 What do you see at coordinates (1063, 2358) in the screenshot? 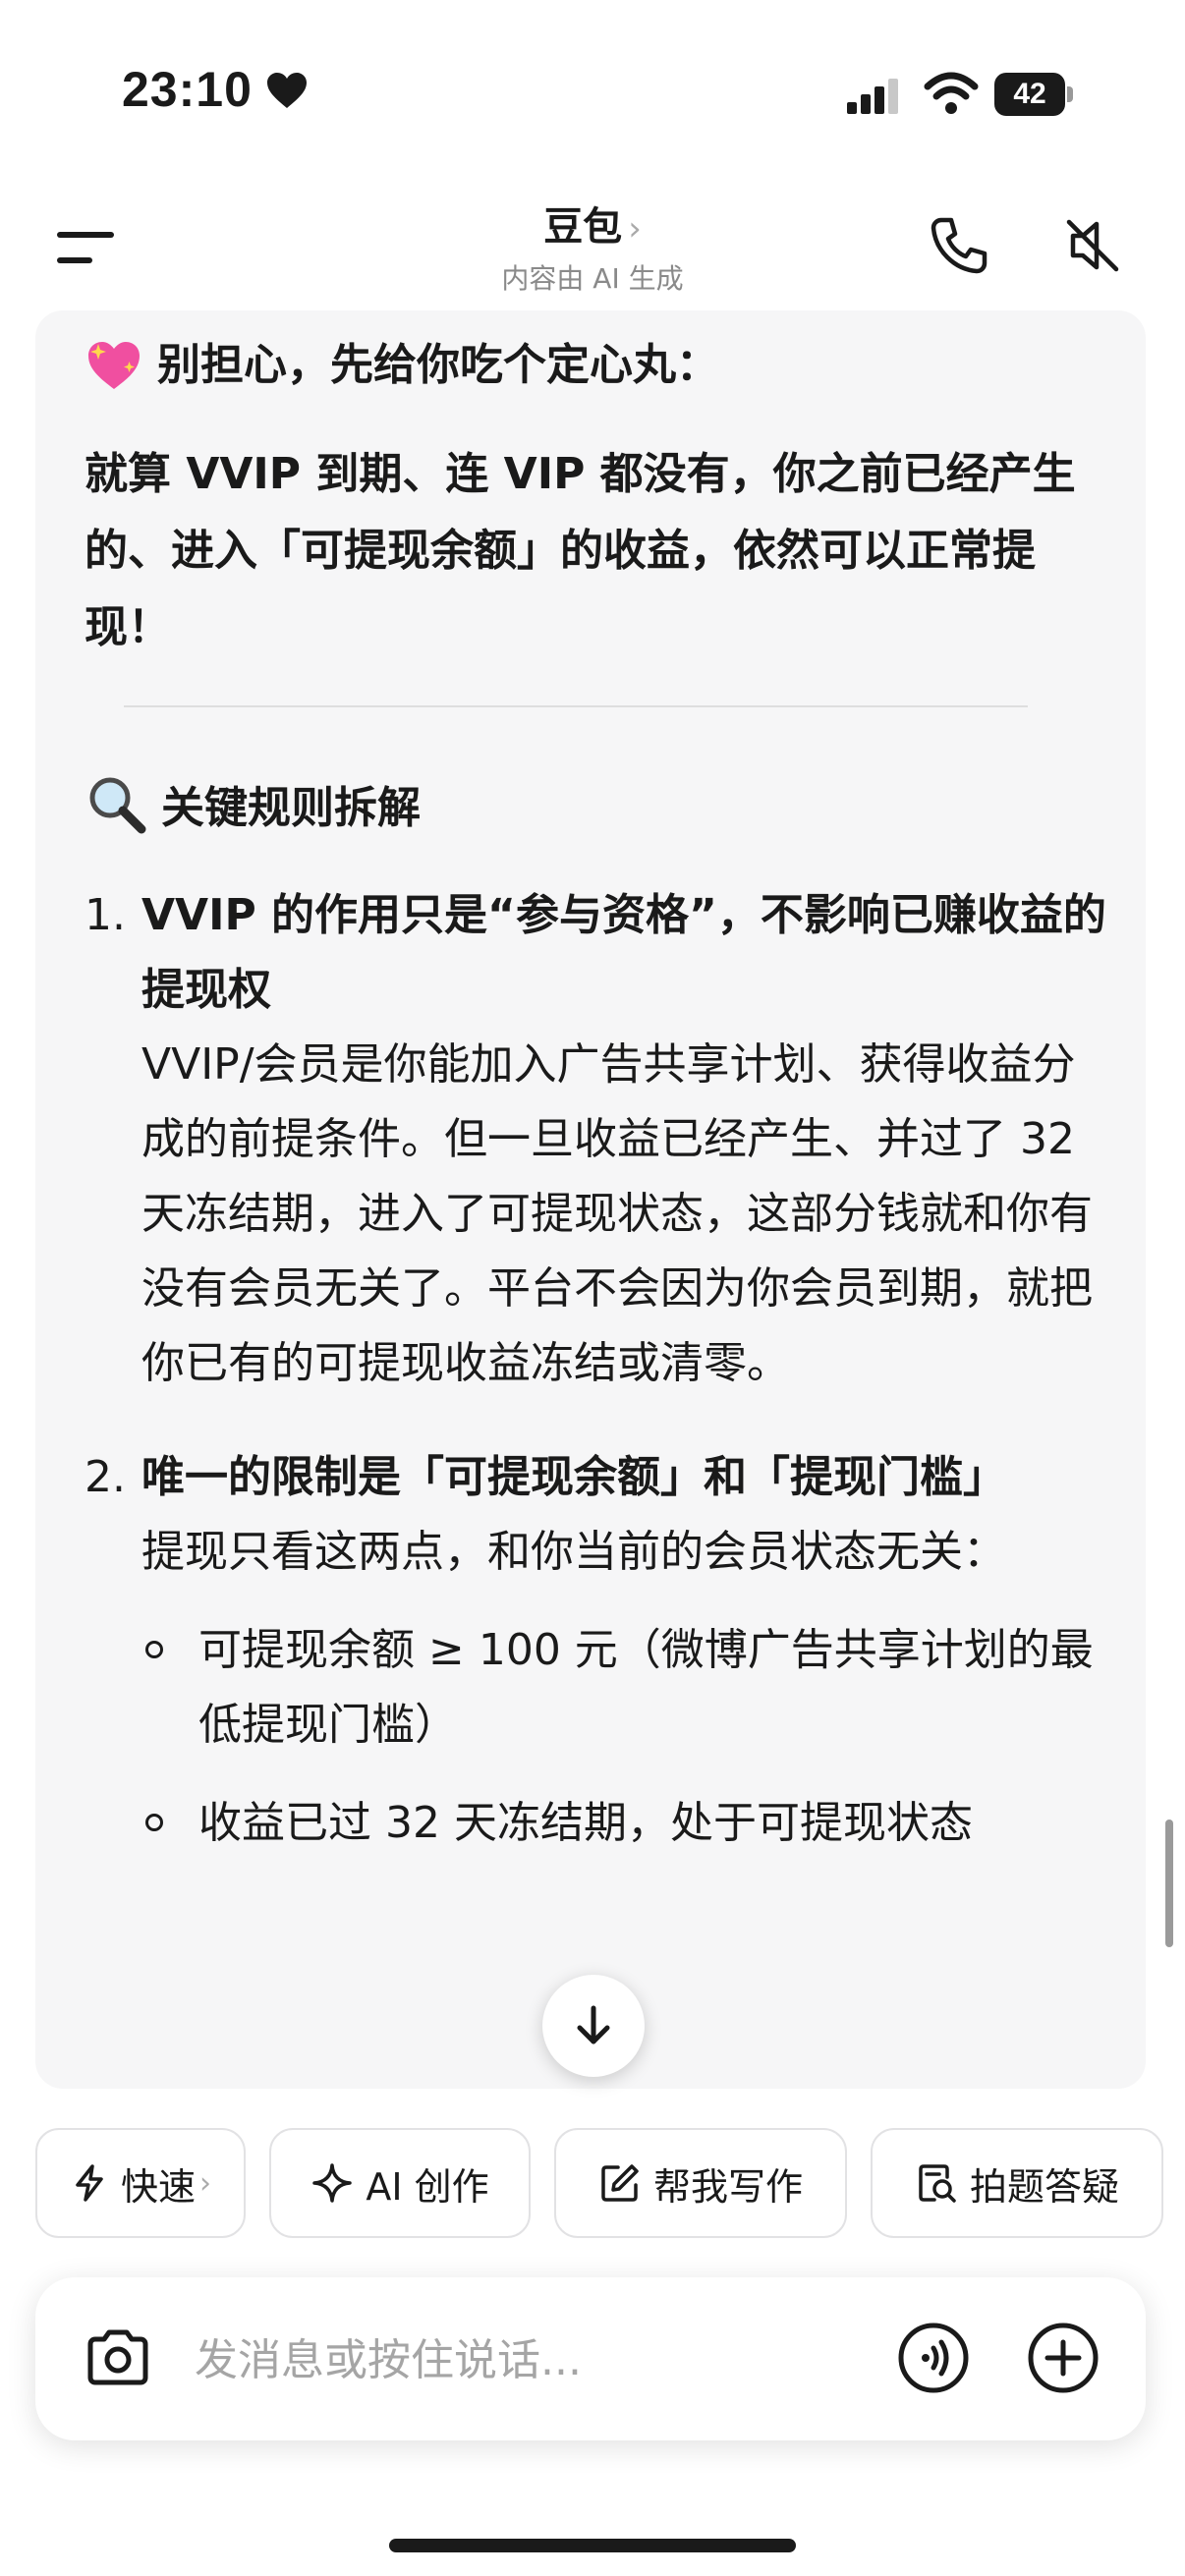
I see `plus-icon` at bounding box center [1063, 2358].